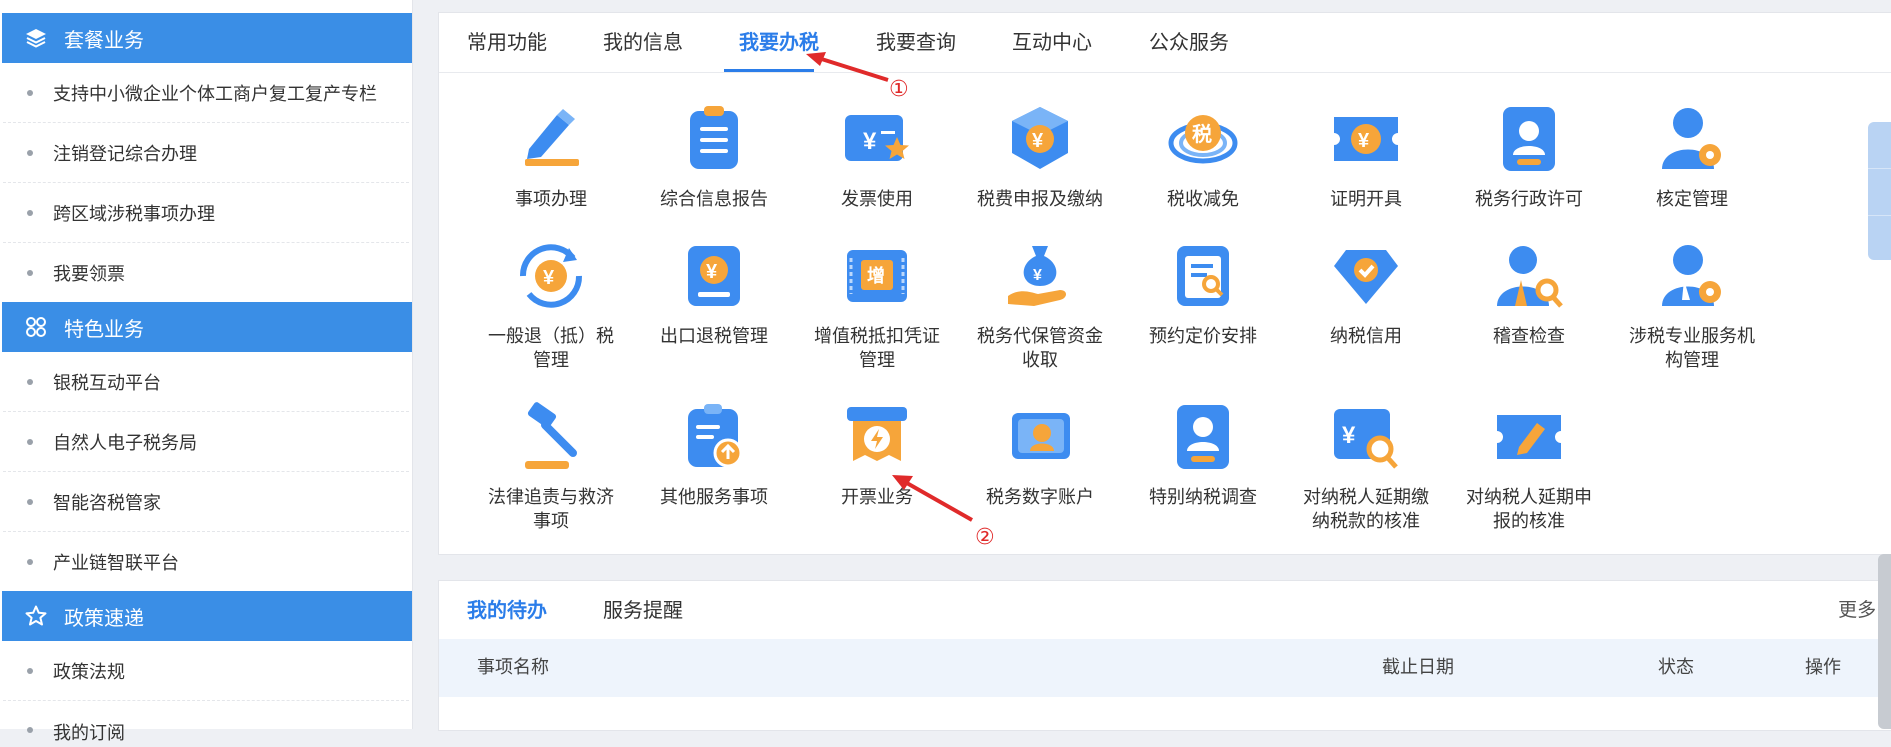 The height and width of the screenshot is (747, 1891). I want to click on tab-my-todo: 我的待办, so click(507, 610).